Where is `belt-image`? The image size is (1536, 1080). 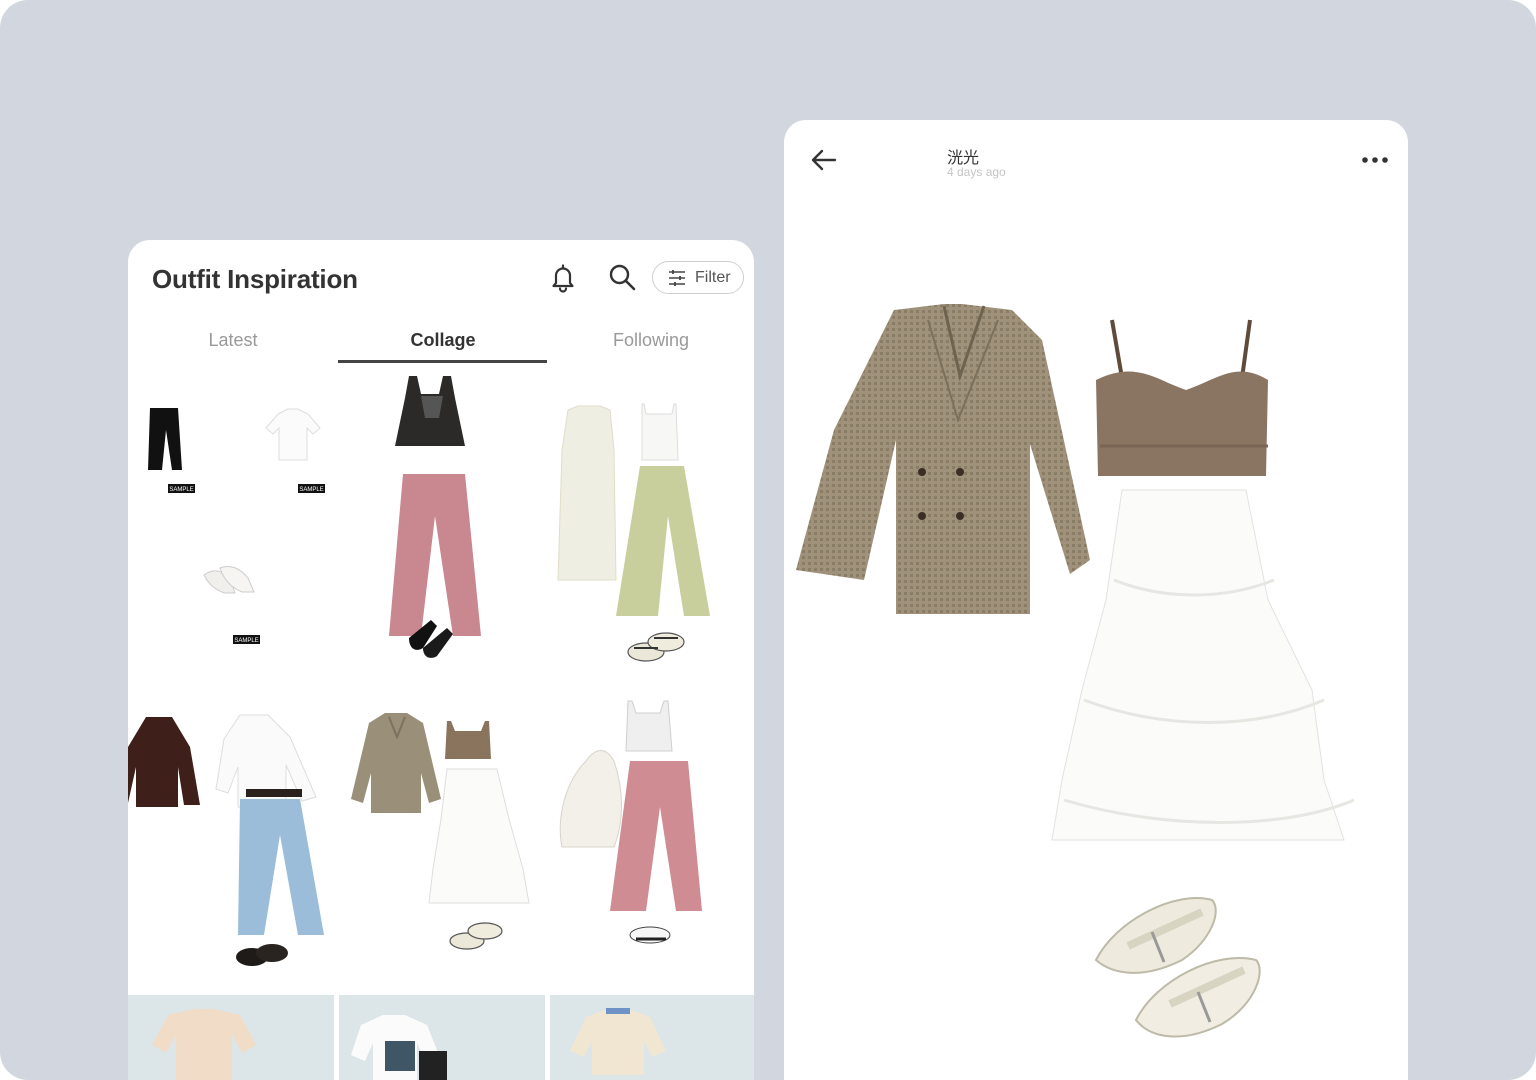 belt-image is located at coordinates (274, 793).